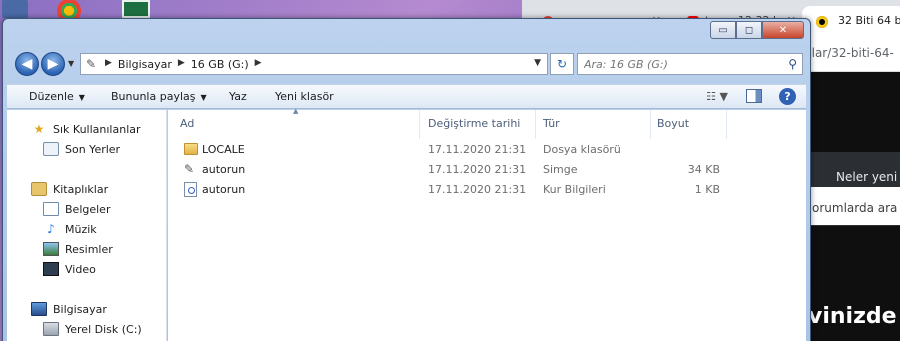 Image resolution: width=900 pixels, height=341 pixels. What do you see at coordinates (849, 53) in the screenshot?
I see `browser-url-text: ular/32-biti-64-` at bounding box center [849, 53].